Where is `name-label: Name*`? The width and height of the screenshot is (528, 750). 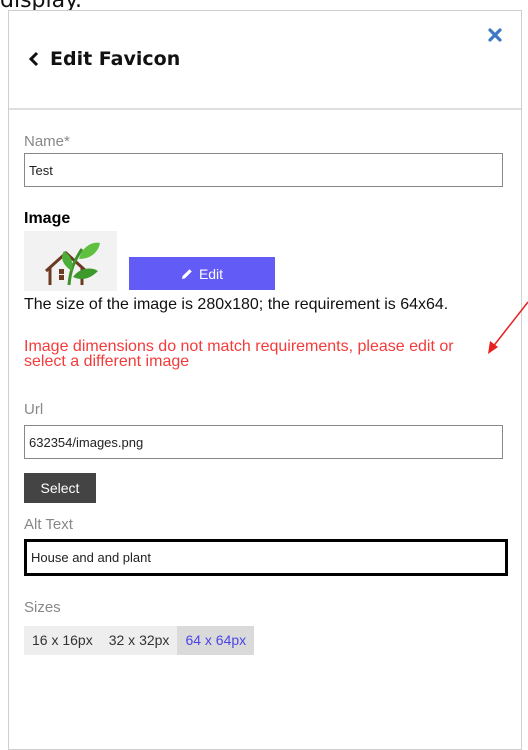
name-label: Name* is located at coordinates (47, 141).